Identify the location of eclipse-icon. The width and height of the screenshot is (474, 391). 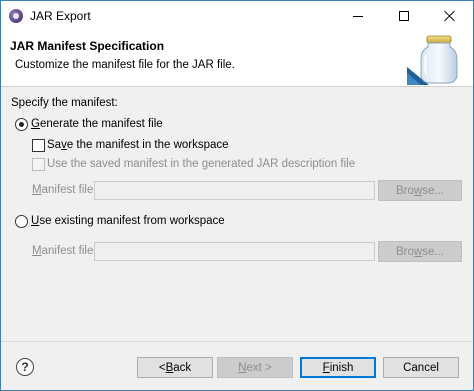
(16, 16).